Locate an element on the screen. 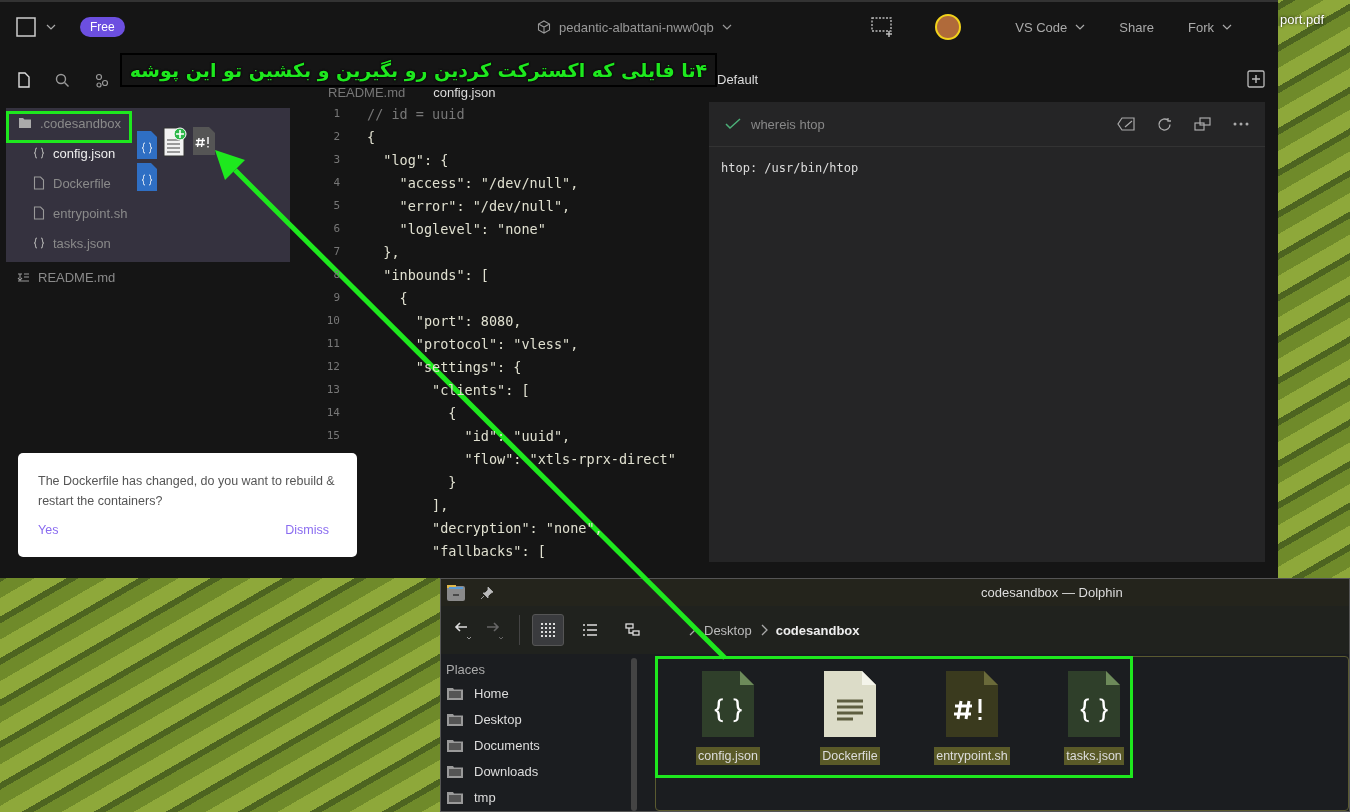 The height and width of the screenshot is (812, 1350). places-item: tmp is located at coordinates (536, 797).